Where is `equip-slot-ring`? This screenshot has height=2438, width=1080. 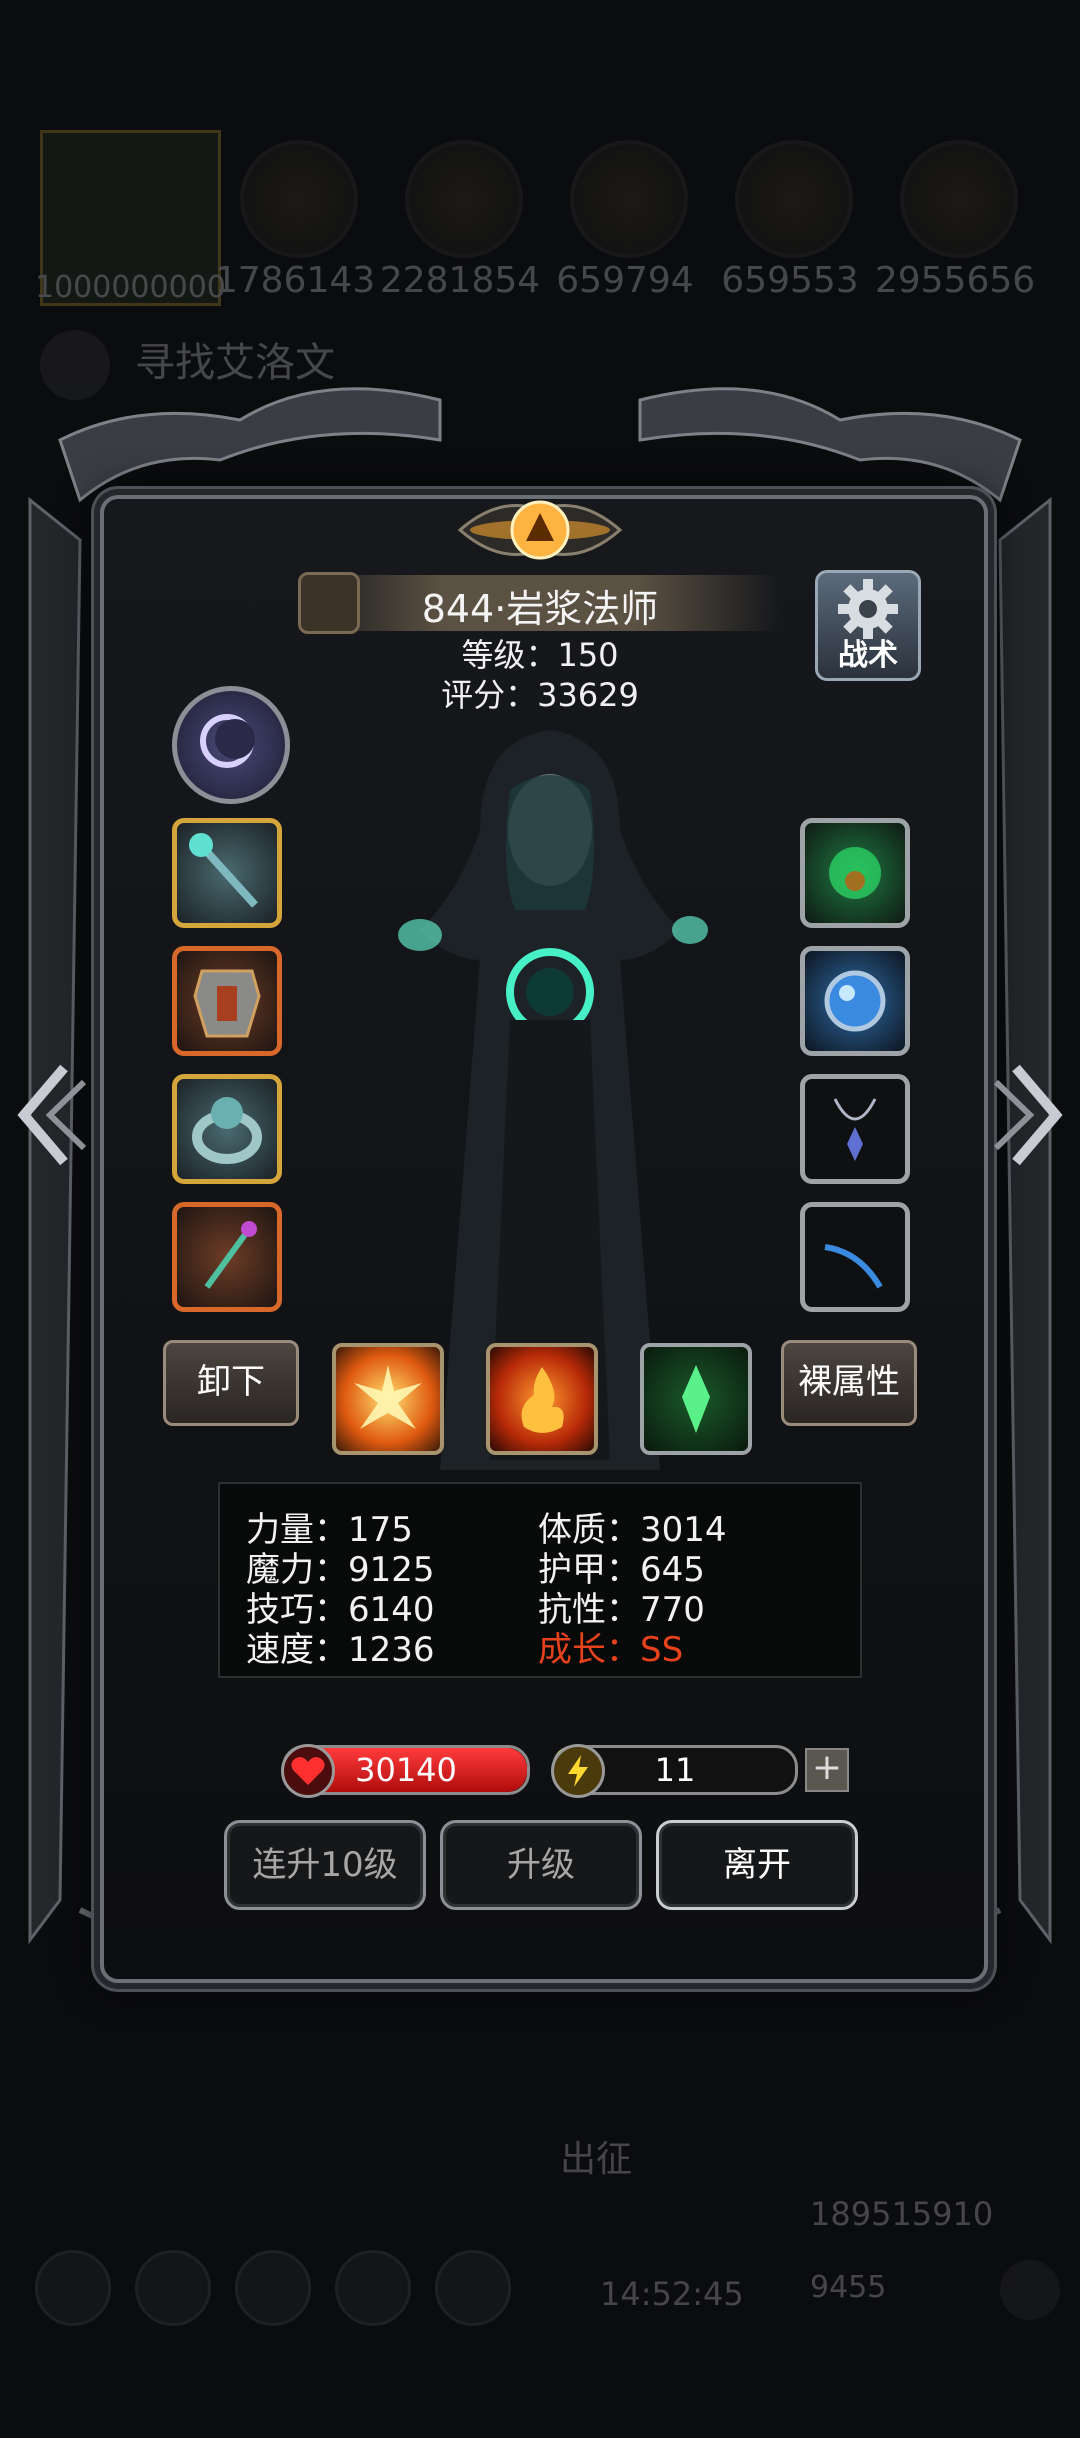 equip-slot-ring is located at coordinates (227, 1129).